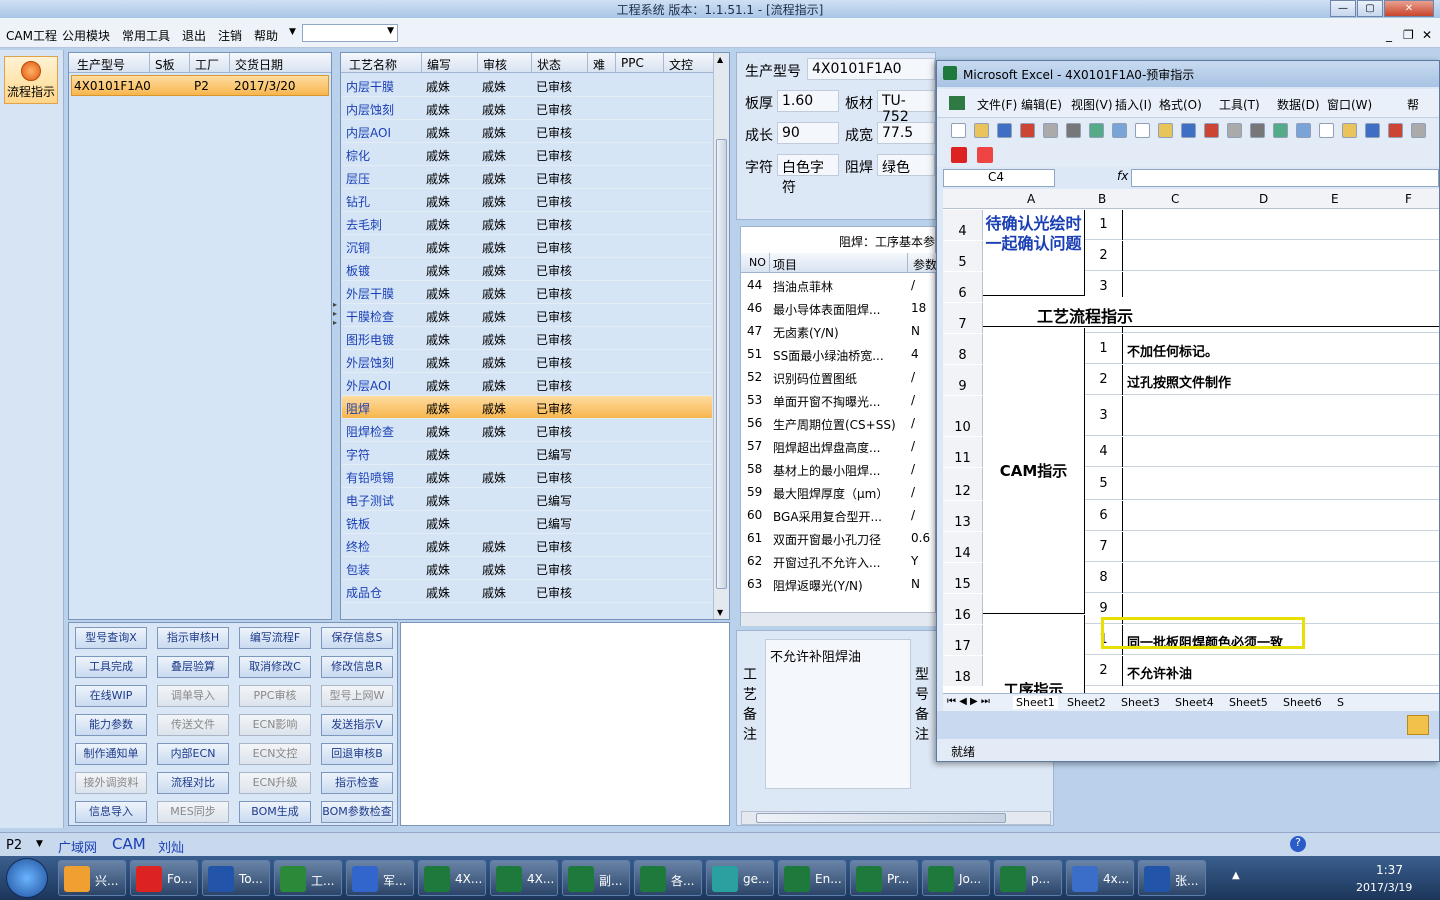  Describe the element at coordinates (193, 667) in the screenshot. I see `action-button: 叠层验算` at that location.